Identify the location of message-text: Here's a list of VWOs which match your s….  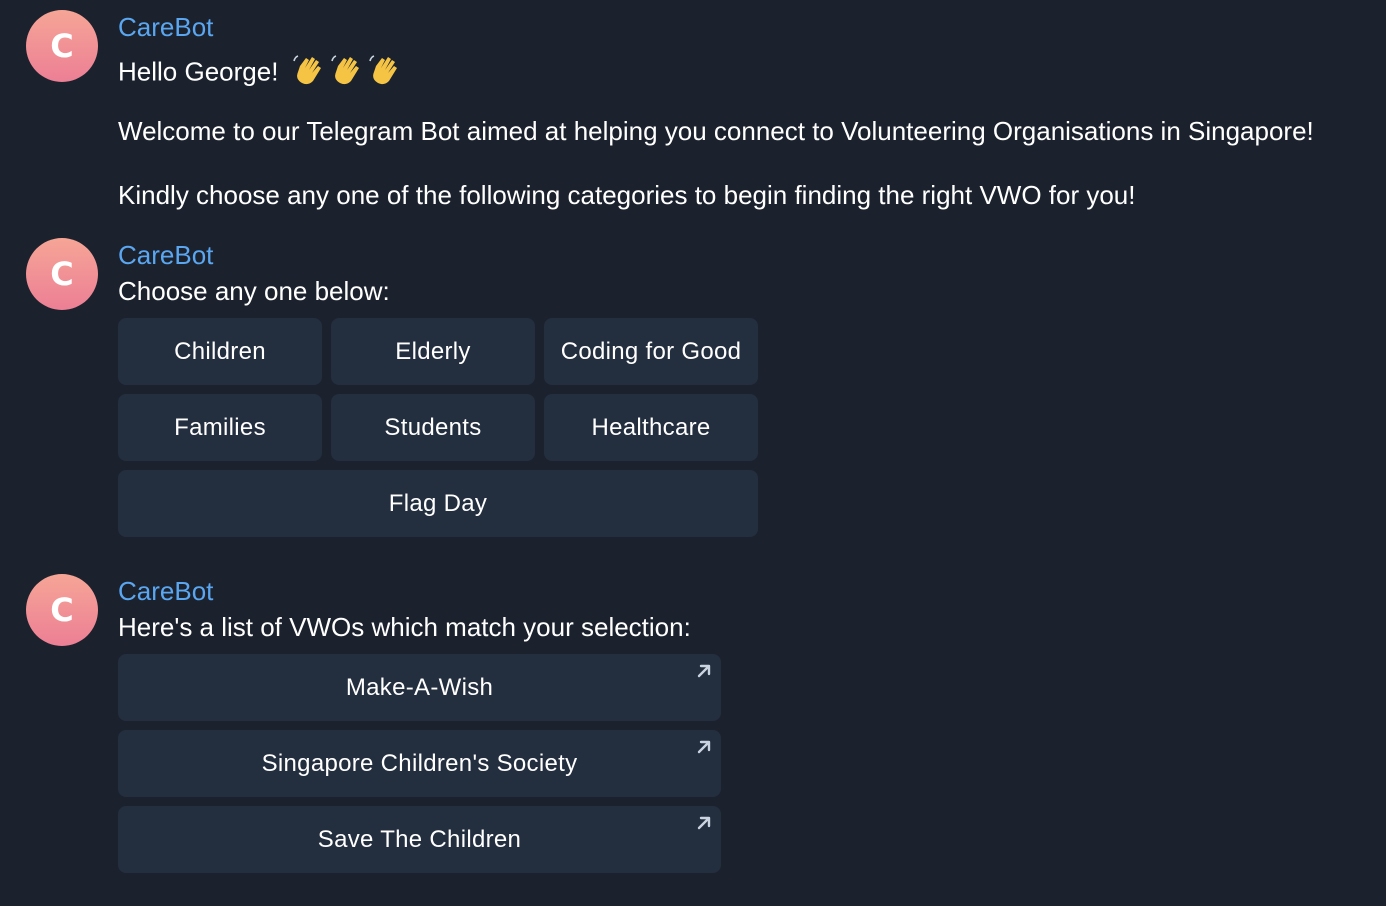
(404, 627).